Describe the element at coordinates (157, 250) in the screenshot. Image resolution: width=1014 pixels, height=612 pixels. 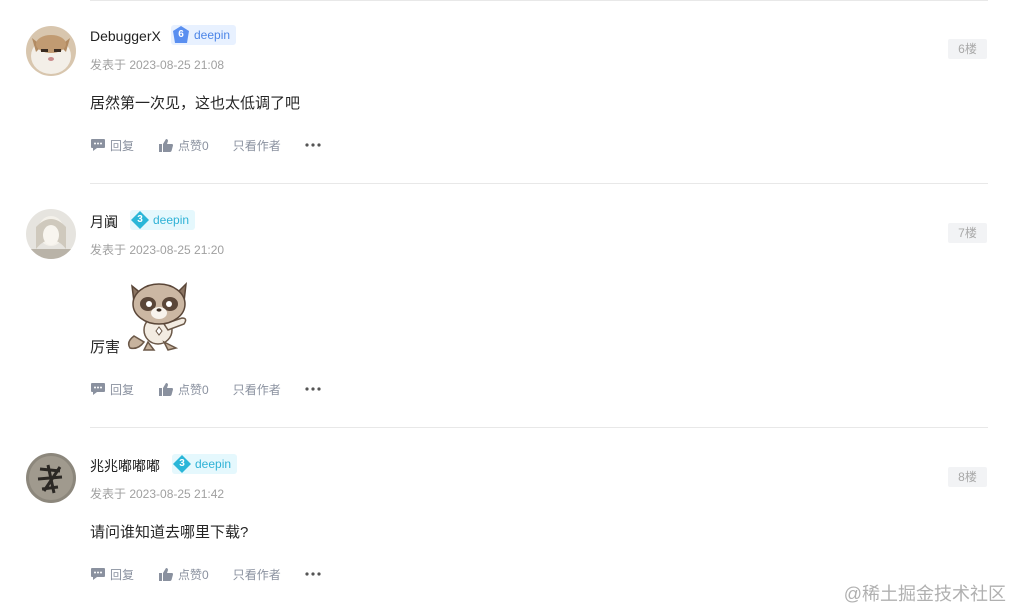
I see `post-time: 发表于 2023-08-25 21:20` at that location.